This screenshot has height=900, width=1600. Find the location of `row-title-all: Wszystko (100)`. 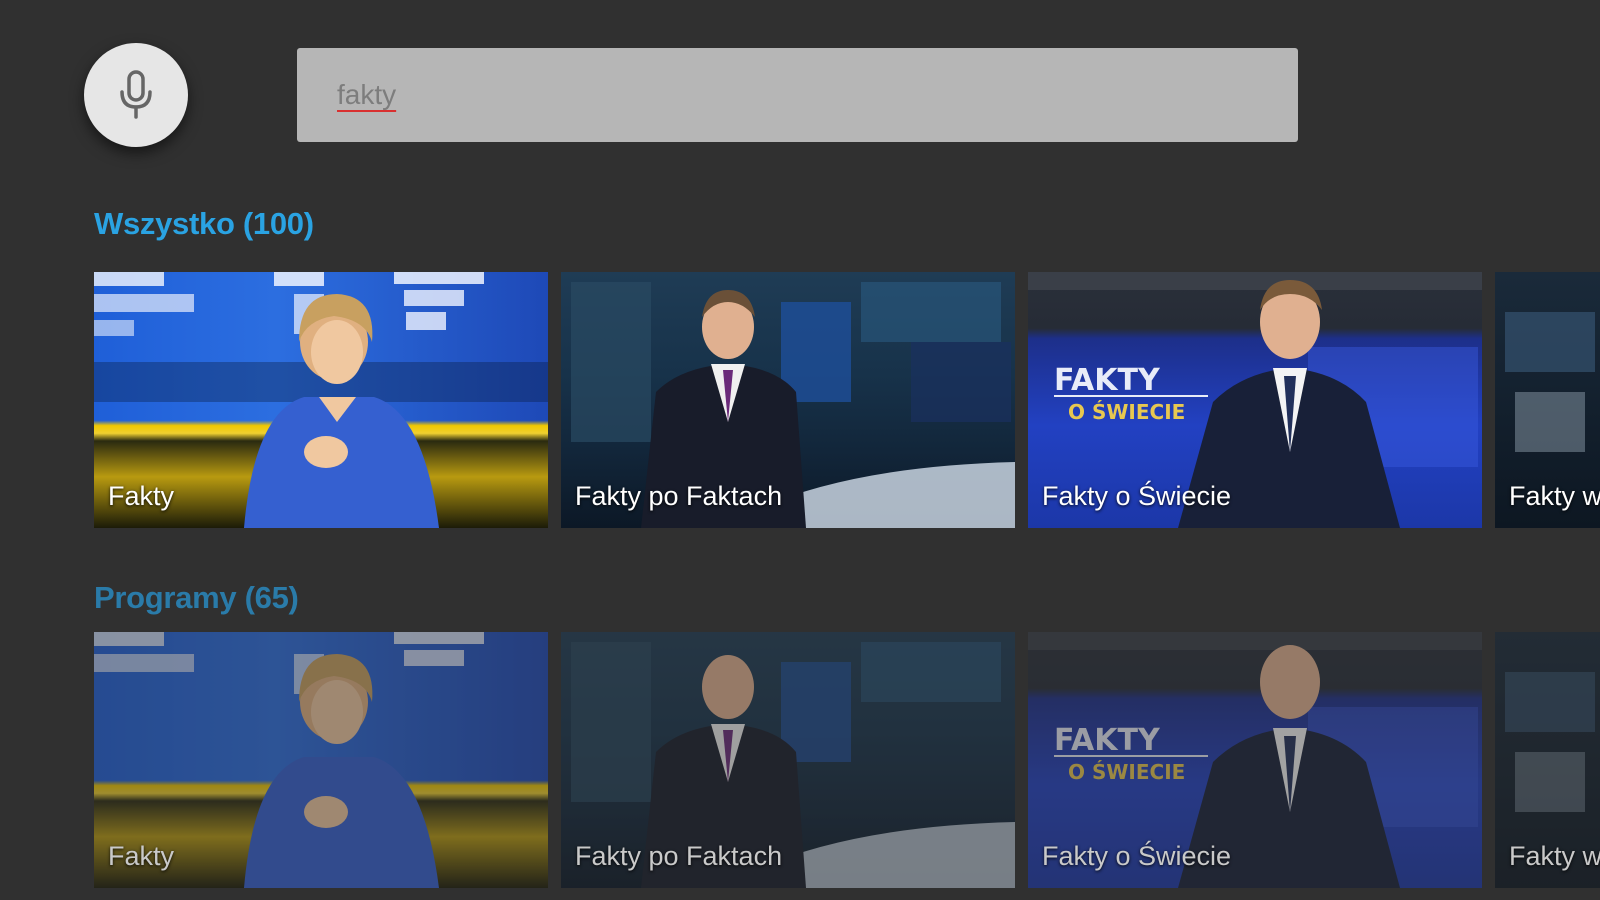

row-title-all: Wszystko (100) is located at coordinates (204, 223).